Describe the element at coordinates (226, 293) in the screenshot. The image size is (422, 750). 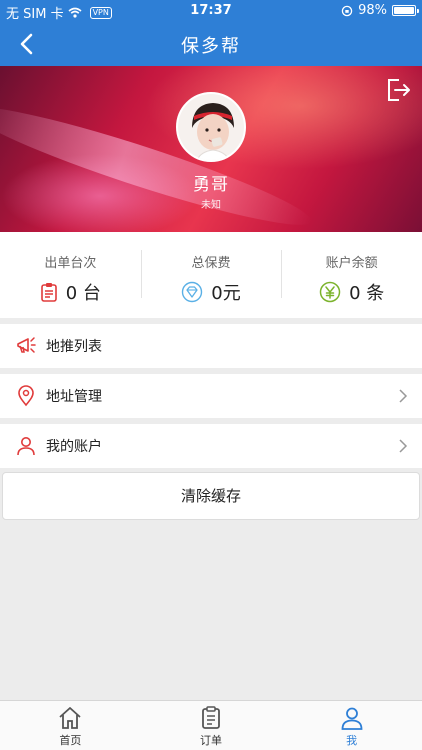
I see `stat-value: 0元` at that location.